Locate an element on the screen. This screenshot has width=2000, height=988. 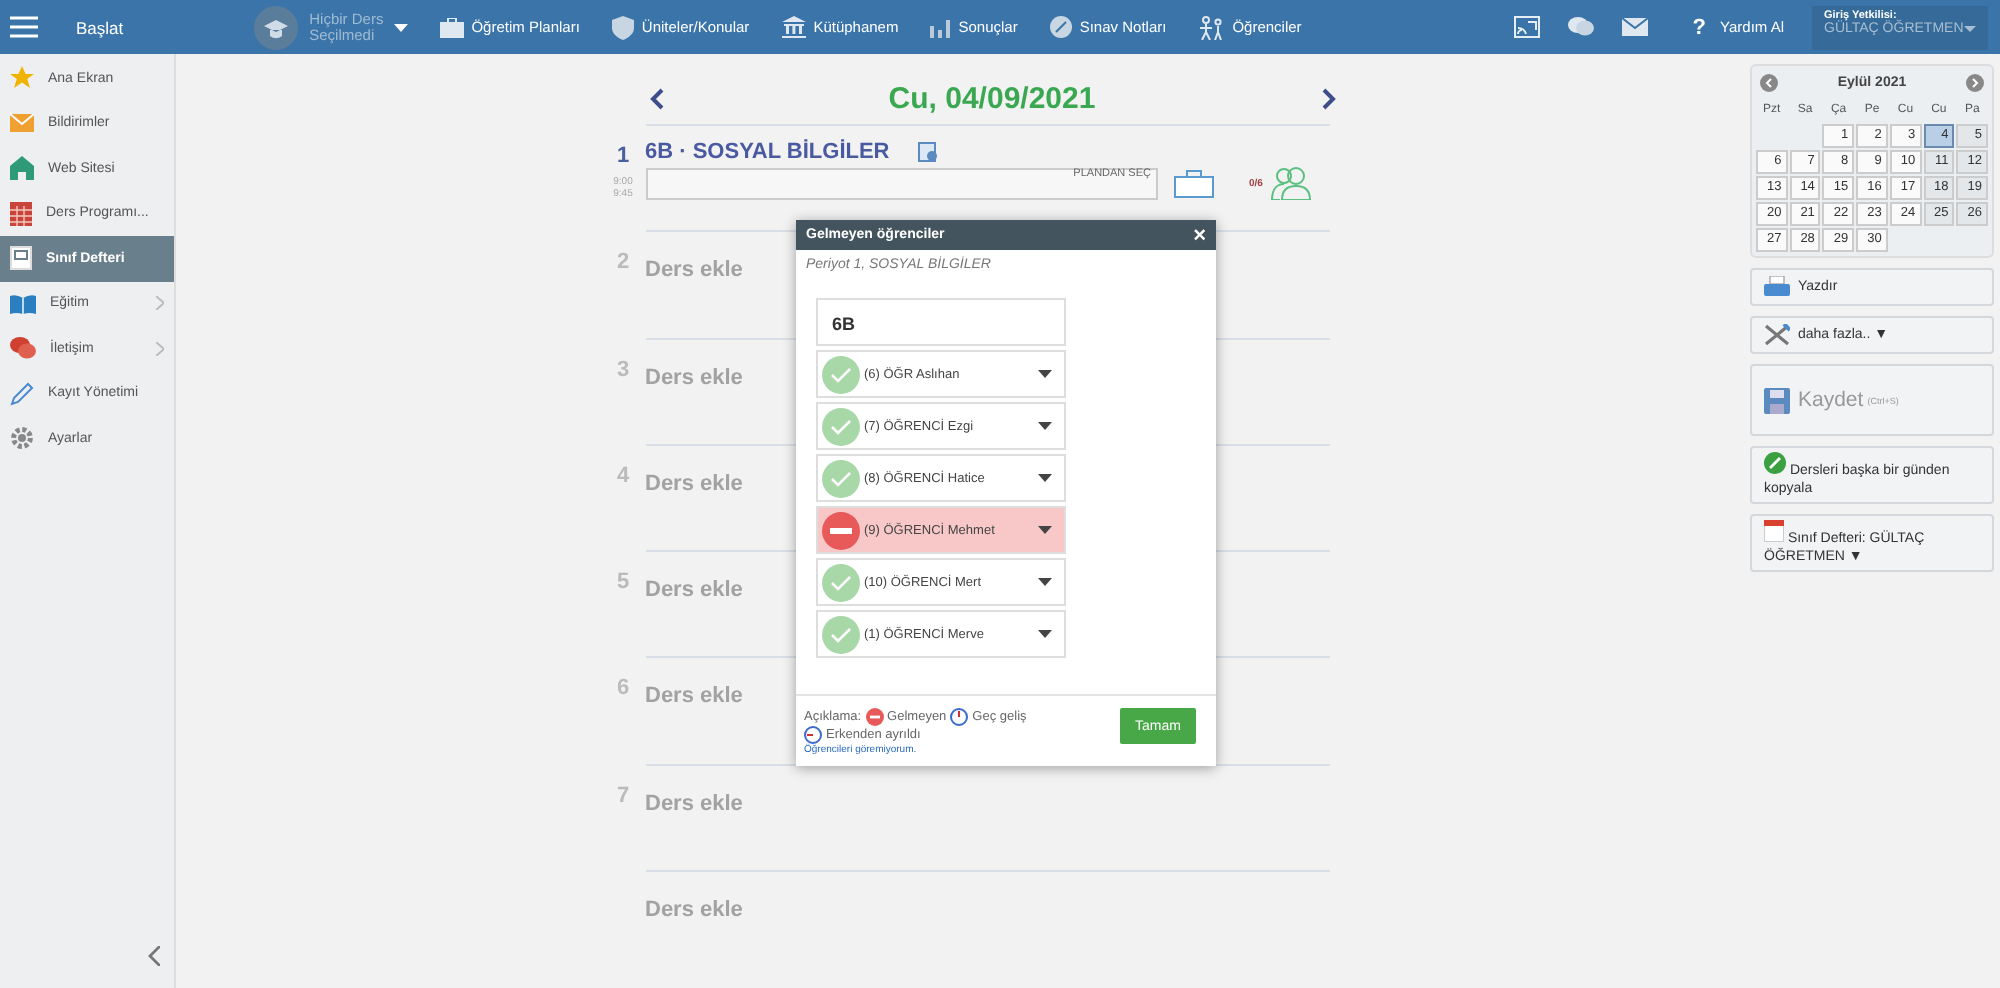
date-title: Cu, 04/09/2021 is located at coordinates (992, 99).